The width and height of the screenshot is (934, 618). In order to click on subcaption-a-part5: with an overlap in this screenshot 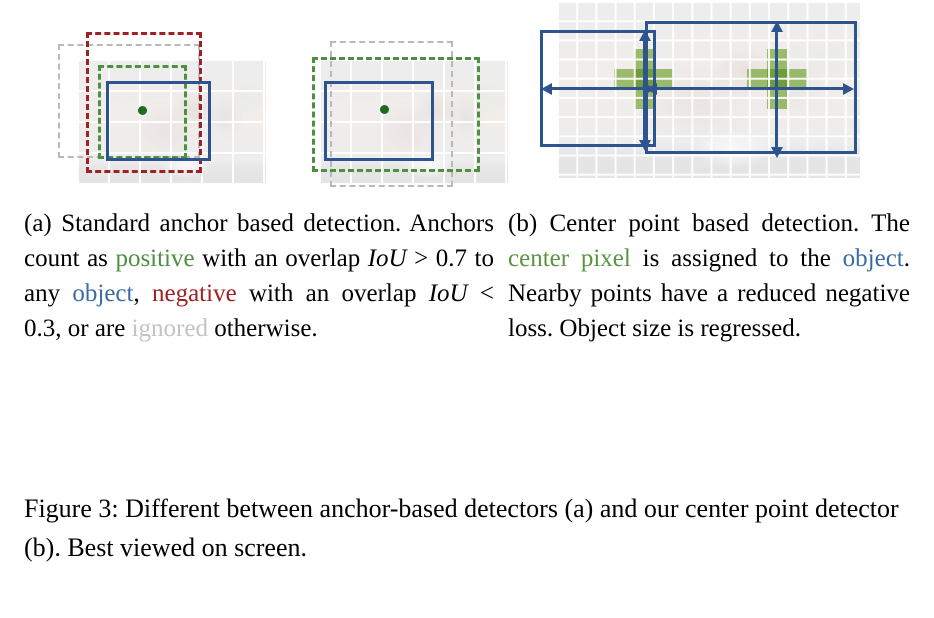, I will do `click(332, 293)`.